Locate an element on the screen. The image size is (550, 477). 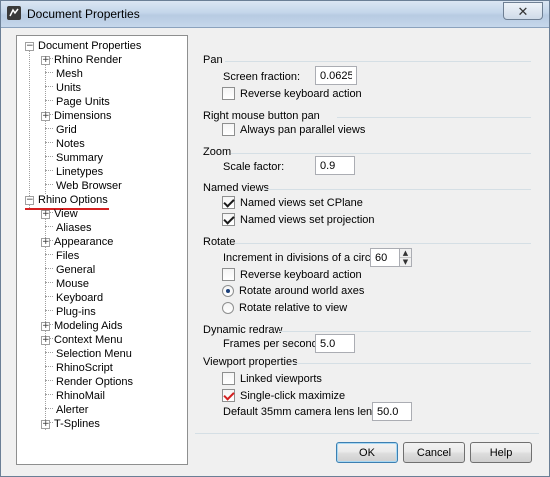
tree-item-rhino-options: − Rhino Options is located at coordinates (66, 200).